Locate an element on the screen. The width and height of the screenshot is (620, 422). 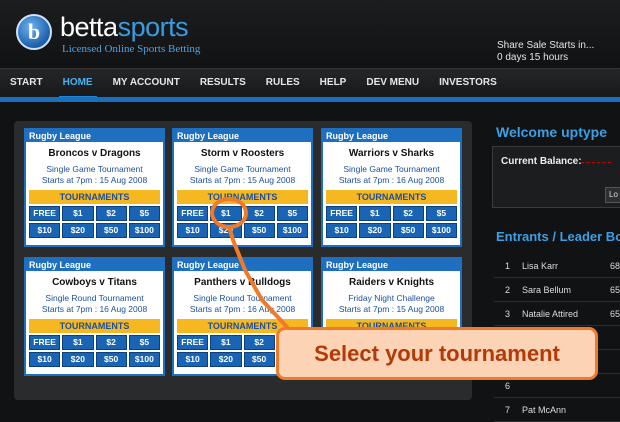
callout-arrow is located at coordinates (258, 277).